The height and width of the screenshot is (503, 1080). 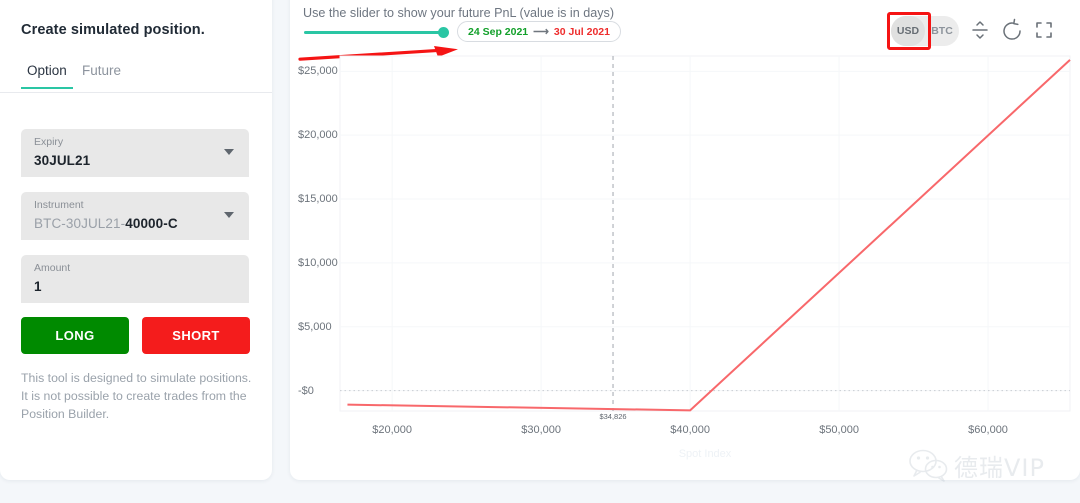 What do you see at coordinates (62, 160) in the screenshot?
I see `expiry-value: 30JUL21` at bounding box center [62, 160].